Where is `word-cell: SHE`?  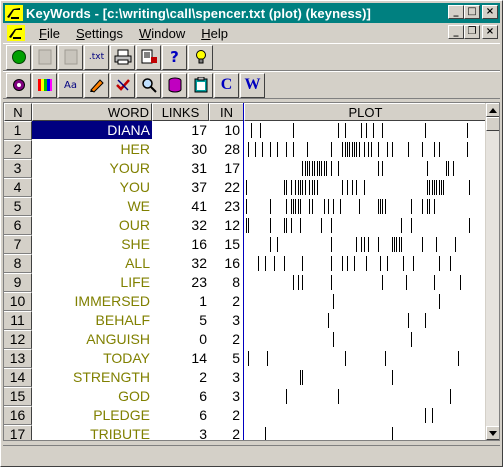
word-cell: SHE is located at coordinates (92, 244).